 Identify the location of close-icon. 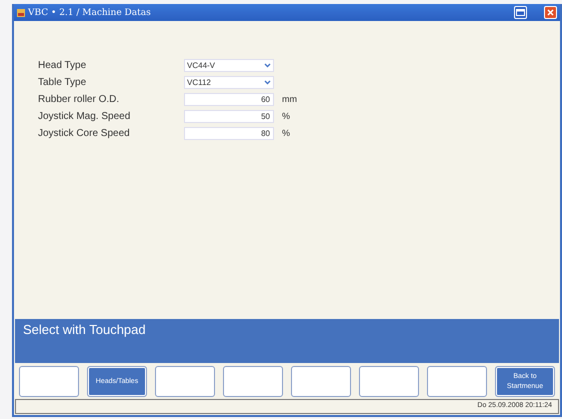
(550, 12).